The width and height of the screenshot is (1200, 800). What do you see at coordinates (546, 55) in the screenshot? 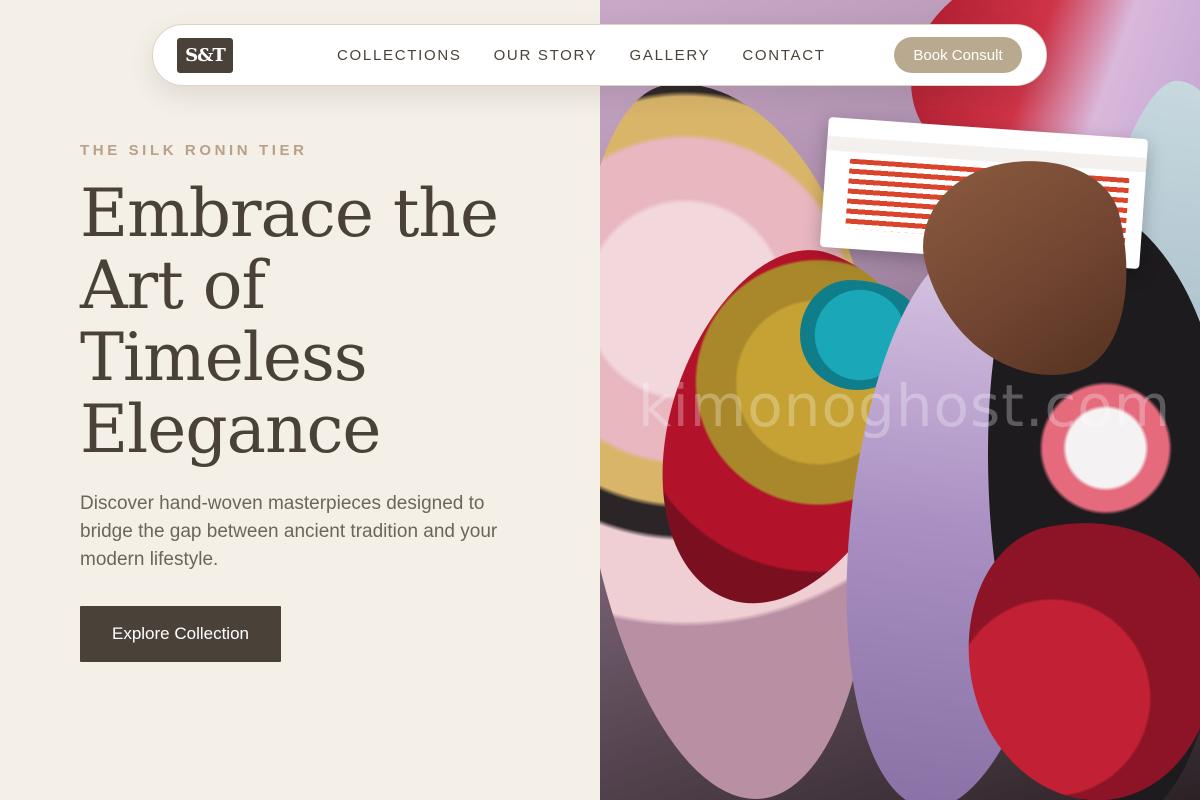
I see `nav-link-our-story: OUR STORY` at bounding box center [546, 55].